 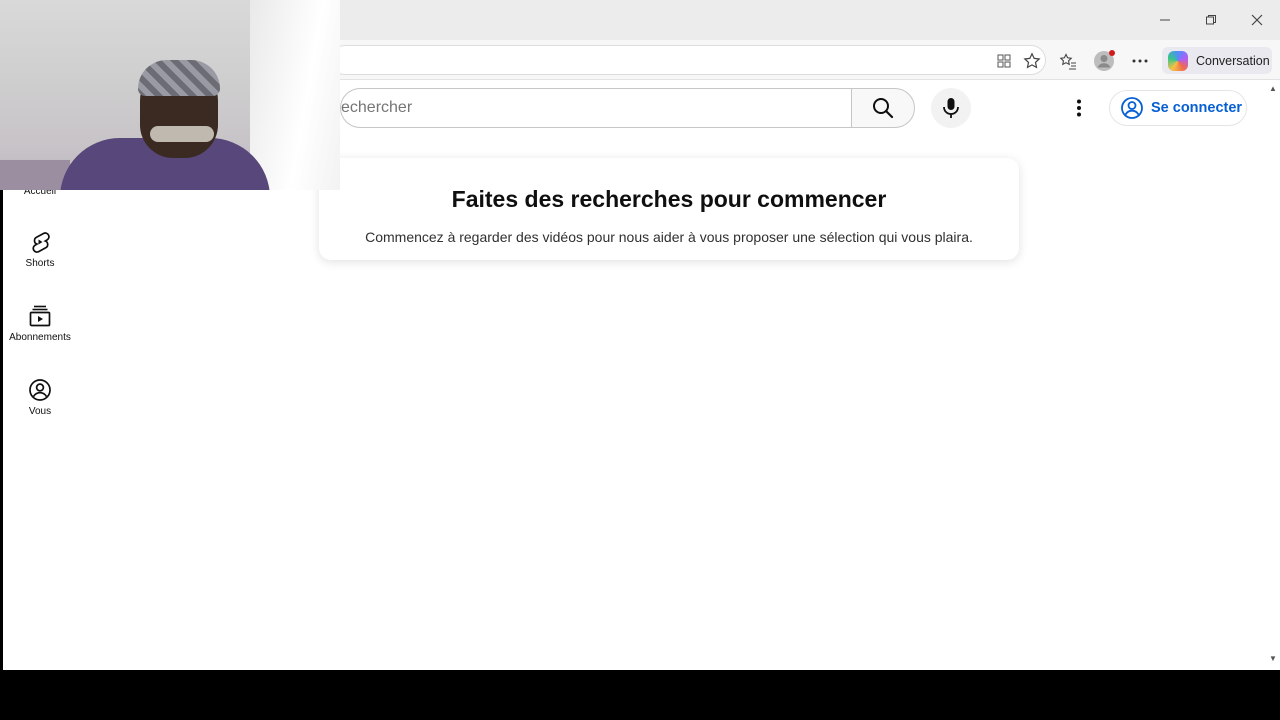 I want to click on copilot-label: Conversation, so click(x=1233, y=60).